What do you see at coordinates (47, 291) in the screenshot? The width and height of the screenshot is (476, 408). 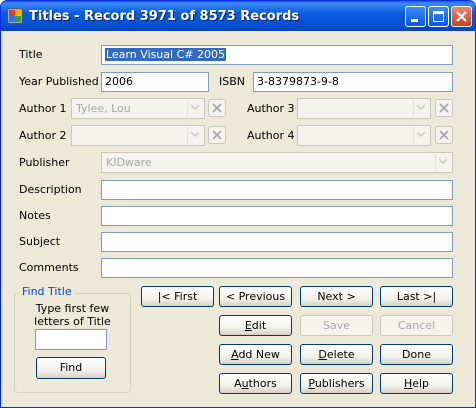 I see `find-title-group-label: Find Title` at bounding box center [47, 291].